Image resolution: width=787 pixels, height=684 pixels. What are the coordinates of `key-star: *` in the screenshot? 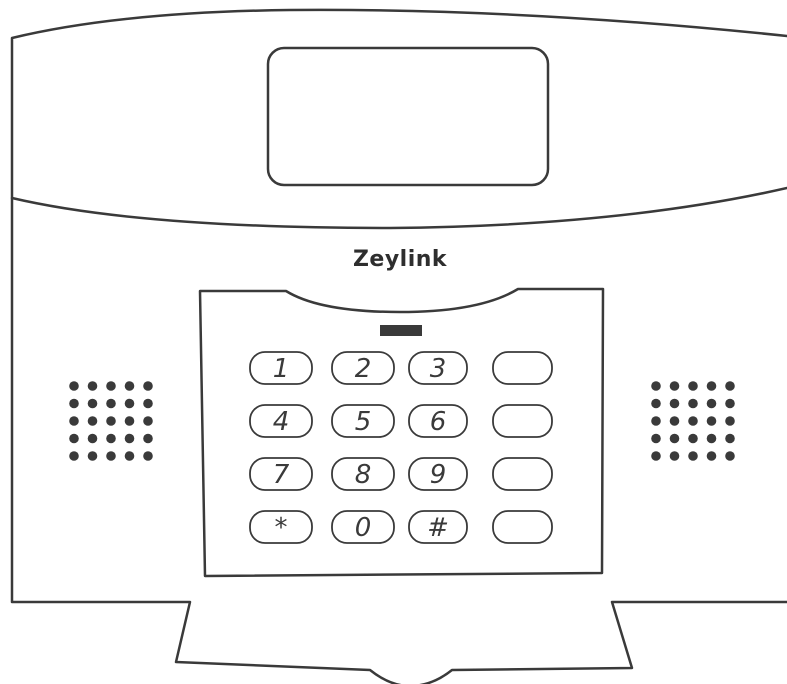 It's located at (281, 527).